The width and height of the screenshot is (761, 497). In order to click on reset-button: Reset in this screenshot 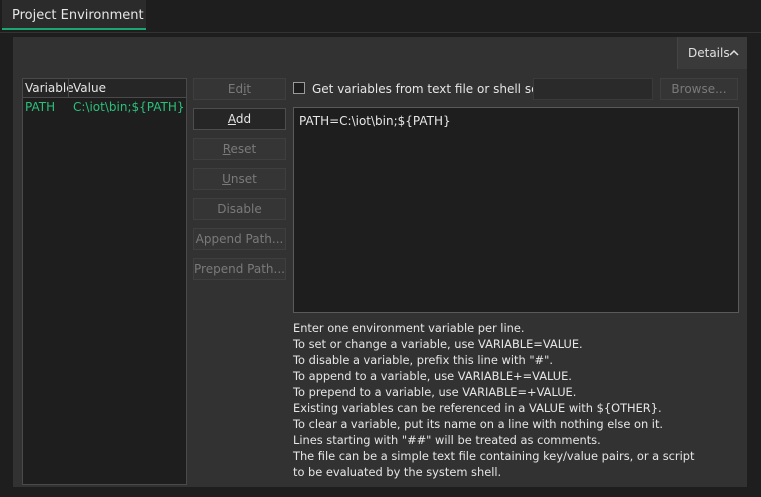, I will do `click(239, 149)`.